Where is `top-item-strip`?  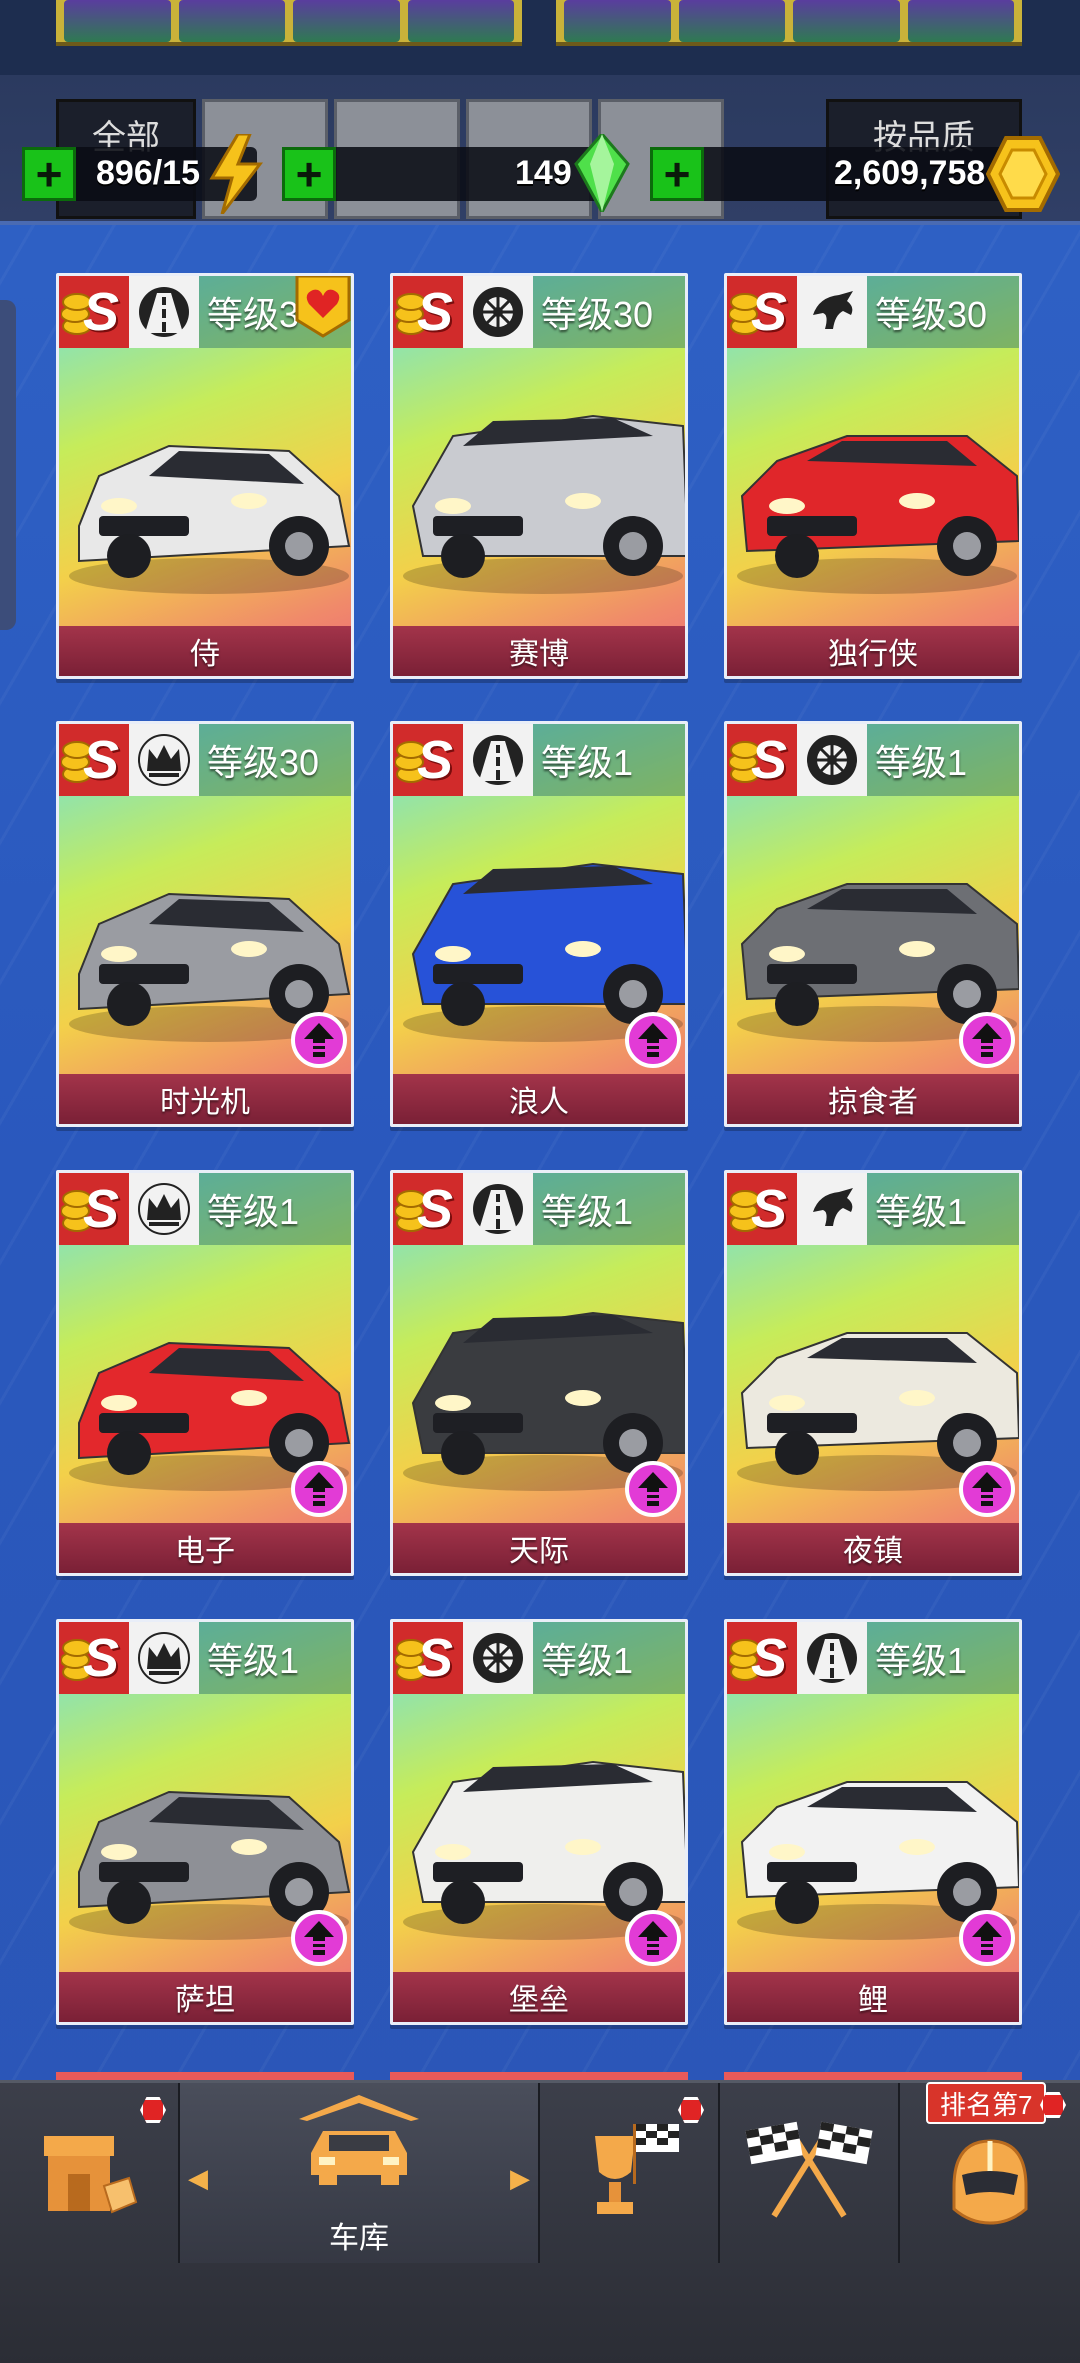
top-item-strip is located at coordinates (540, 37).